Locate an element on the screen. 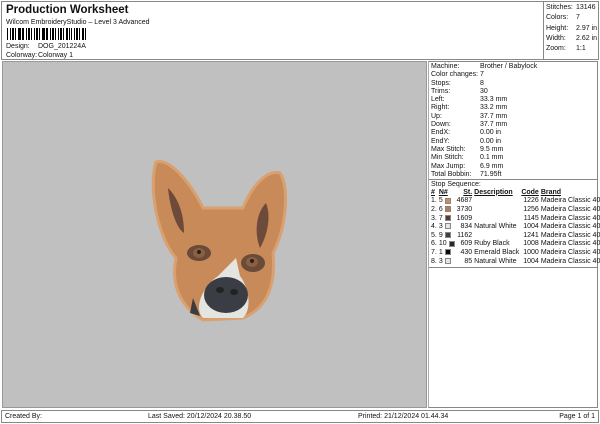  col-code: Code is located at coordinates (530, 192).